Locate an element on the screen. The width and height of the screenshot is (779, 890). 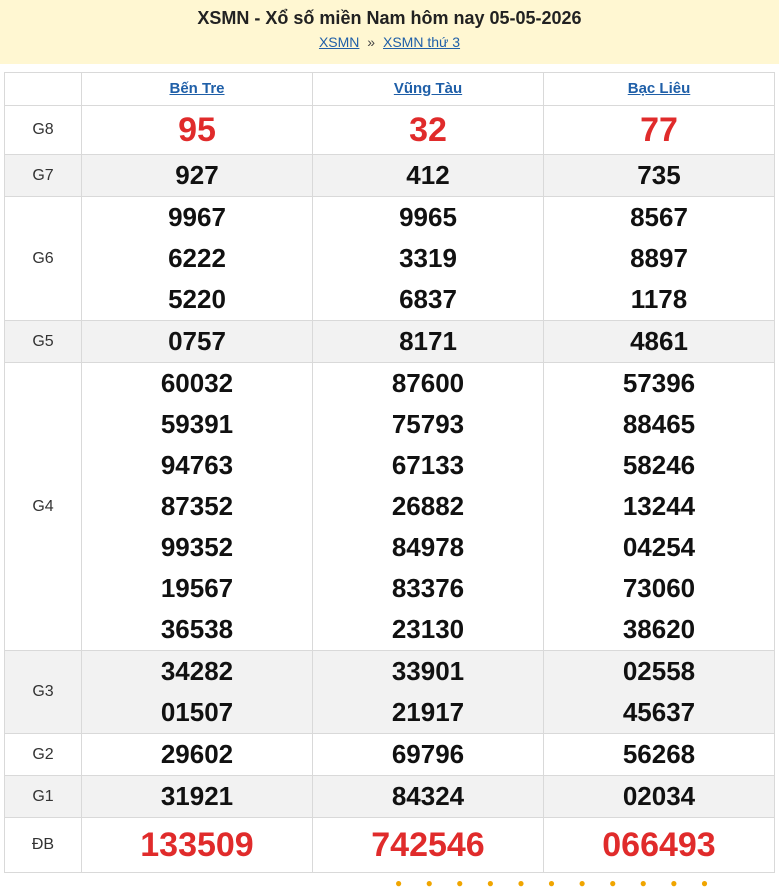
header-province-cell: Bến Tre is located at coordinates (197, 89).